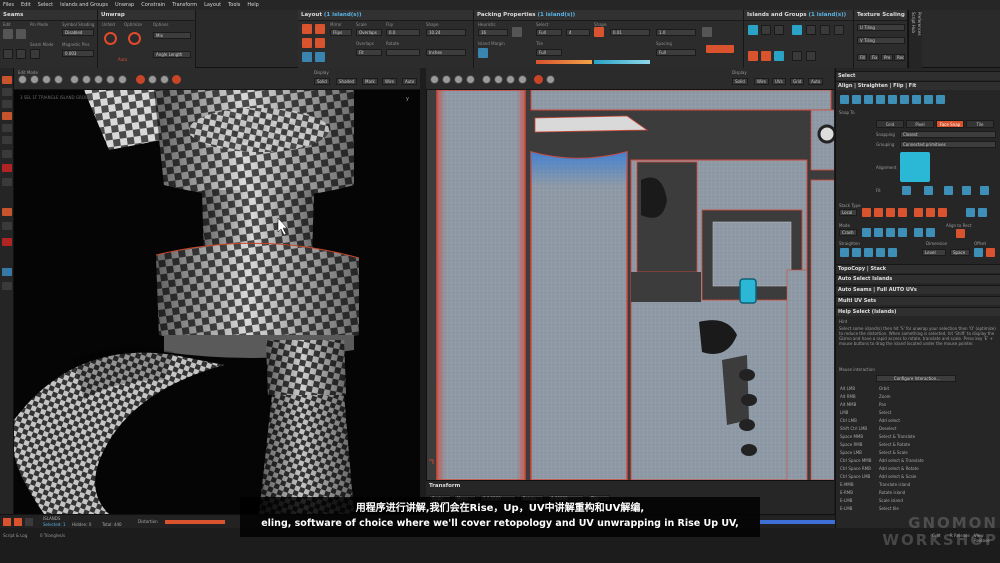  I want to click on uv-vertex-mode-icon, so click(434, 79).